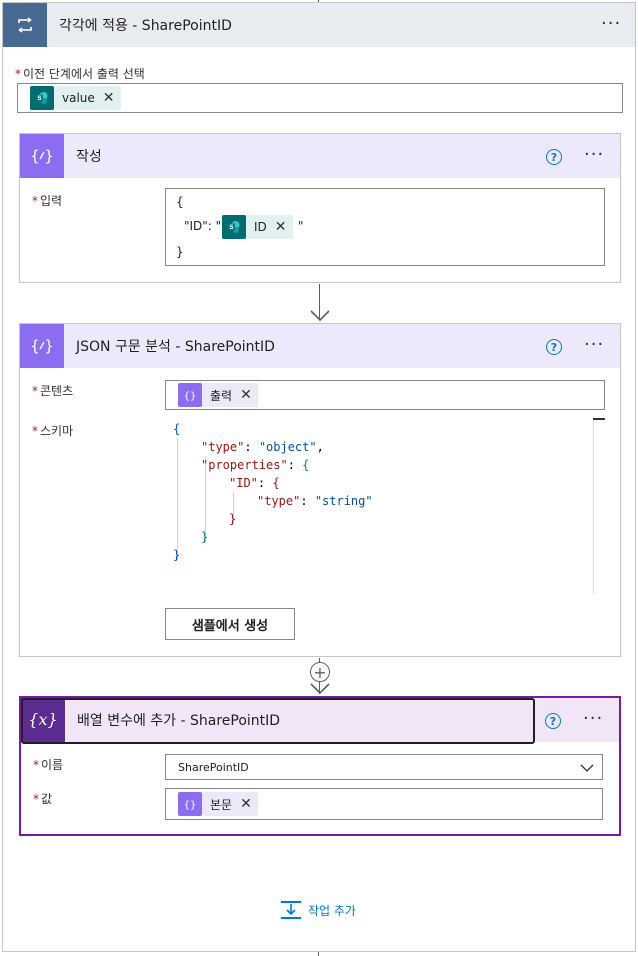  I want to click on variable-name-value: SharePointID, so click(213, 767).